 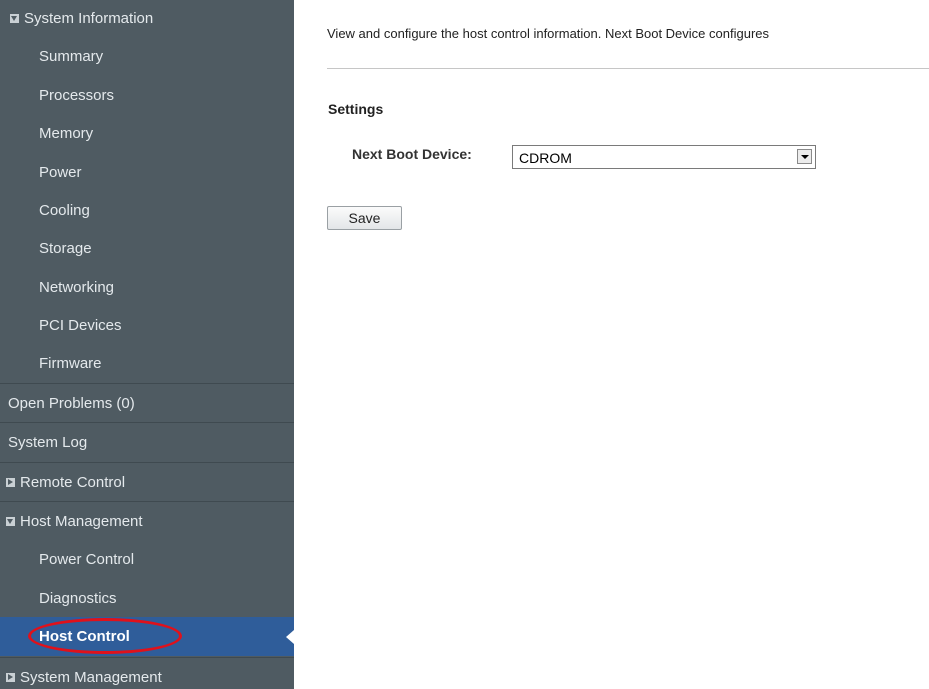 I want to click on sidebar-item-label: Networking, so click(x=77, y=287).